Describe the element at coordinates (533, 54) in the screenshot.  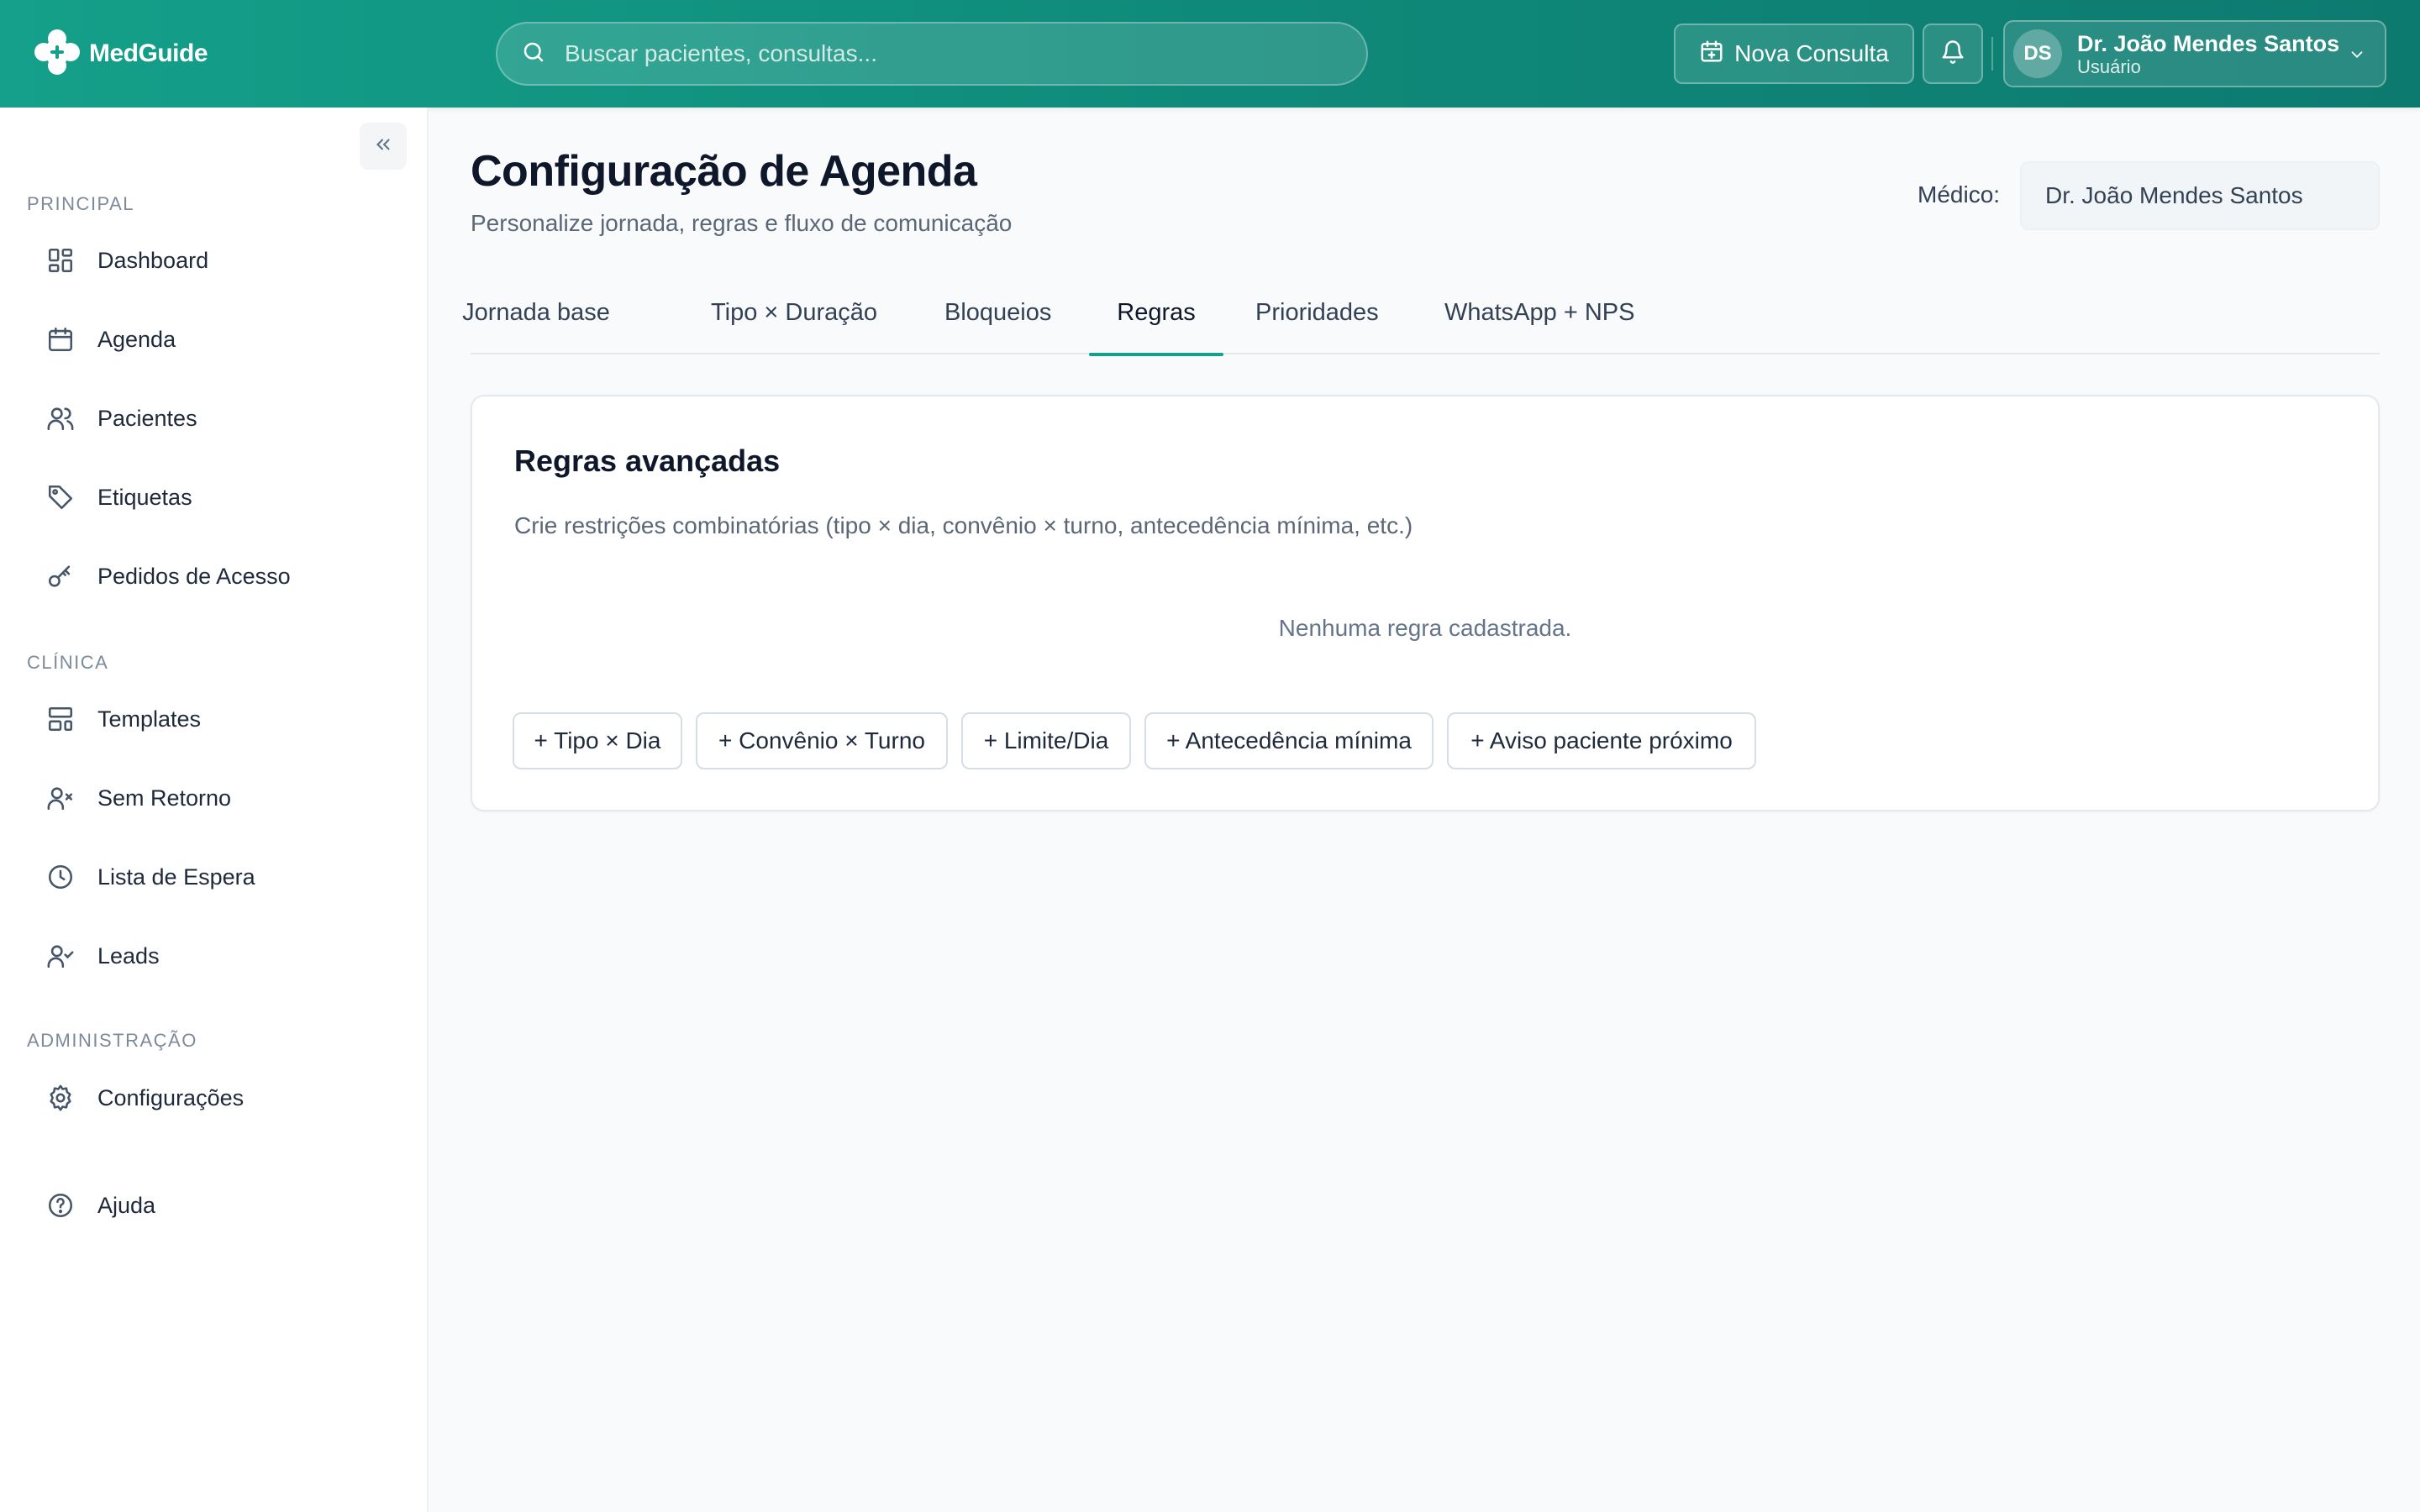
I see `search-icon` at that location.